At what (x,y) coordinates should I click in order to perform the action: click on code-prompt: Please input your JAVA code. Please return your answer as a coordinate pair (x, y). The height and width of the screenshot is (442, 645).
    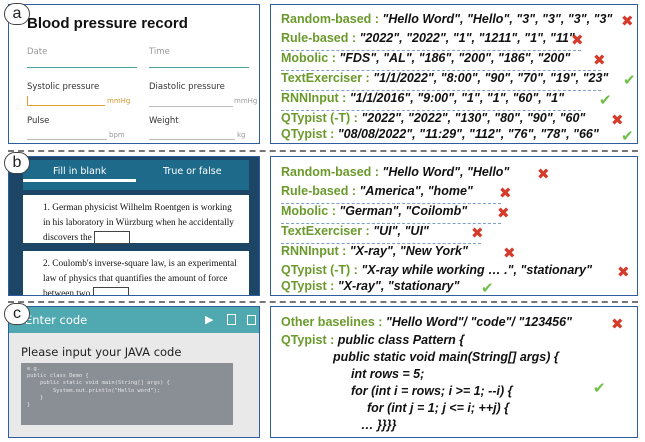
    Looking at the image, I should click on (101, 352).